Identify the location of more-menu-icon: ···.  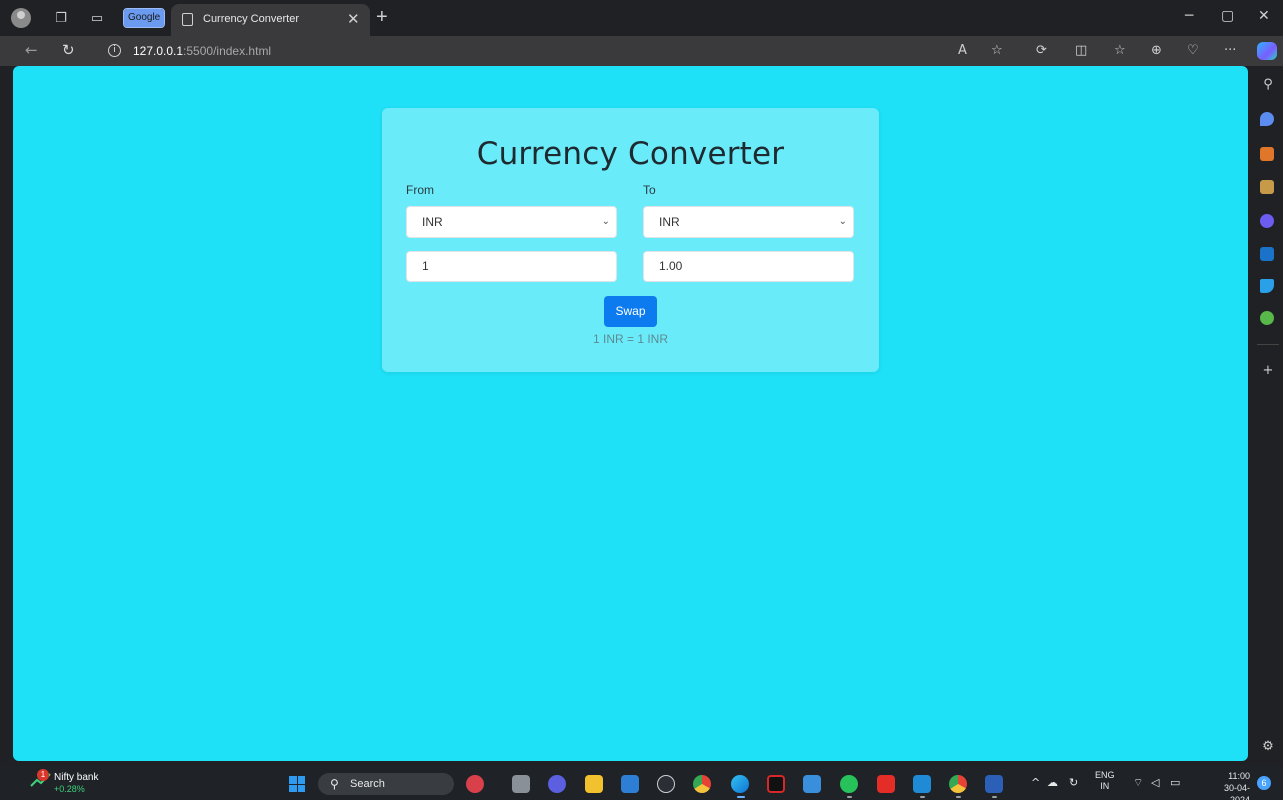
(1230, 50).